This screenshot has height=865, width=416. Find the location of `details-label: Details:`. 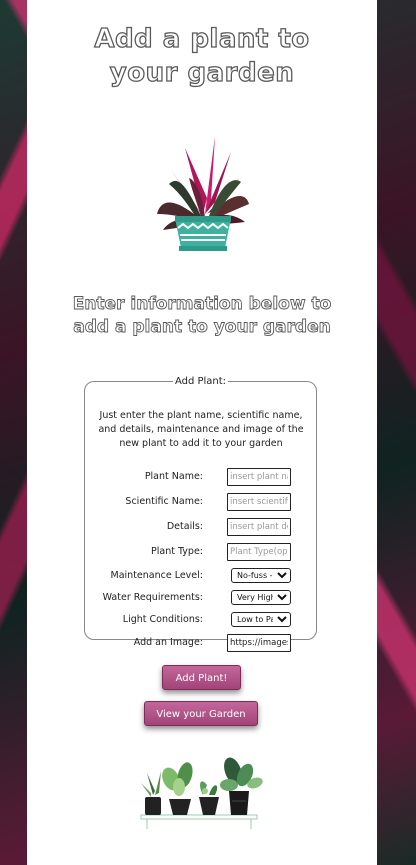

details-label: Details: is located at coordinates (184, 526).